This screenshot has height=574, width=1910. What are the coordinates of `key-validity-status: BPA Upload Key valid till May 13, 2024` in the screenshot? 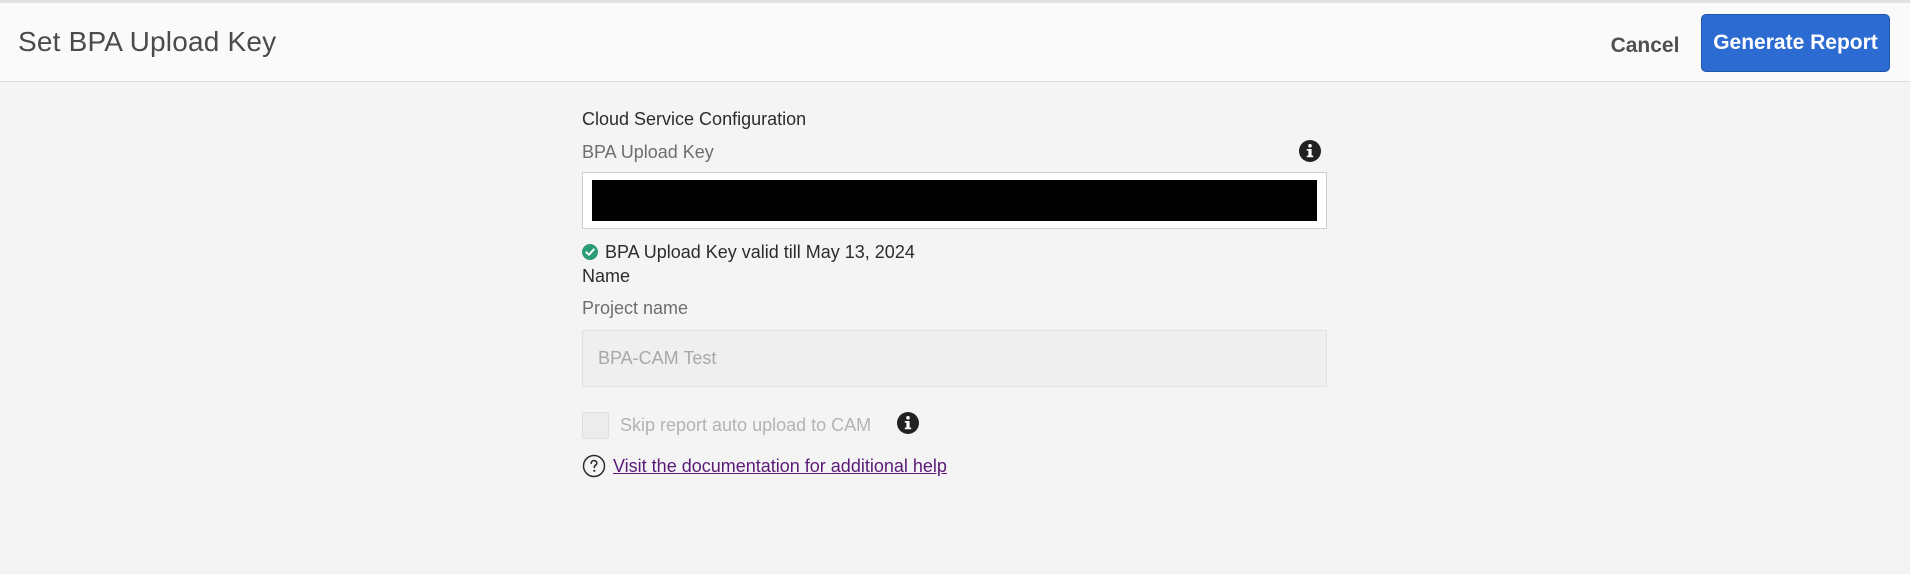 It's located at (748, 252).